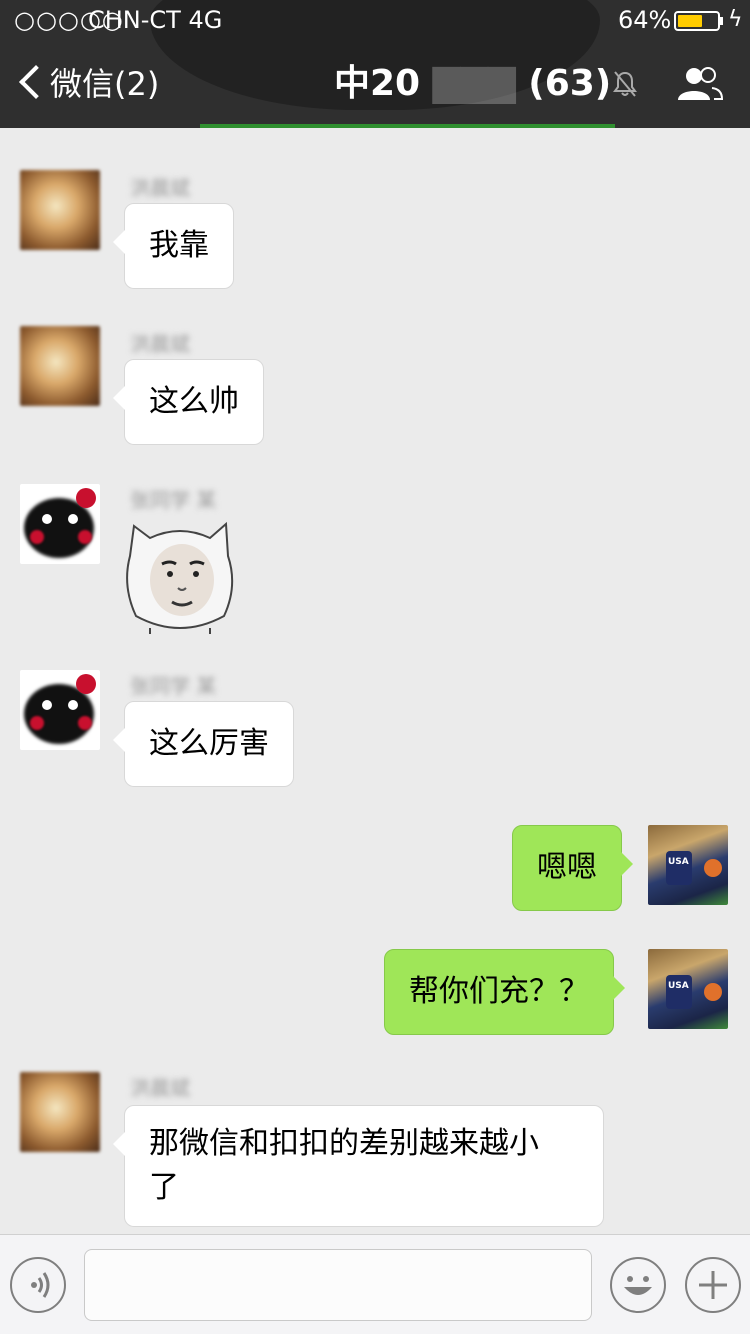 This screenshot has height=1334, width=750. I want to click on more-button, so click(713, 1285).